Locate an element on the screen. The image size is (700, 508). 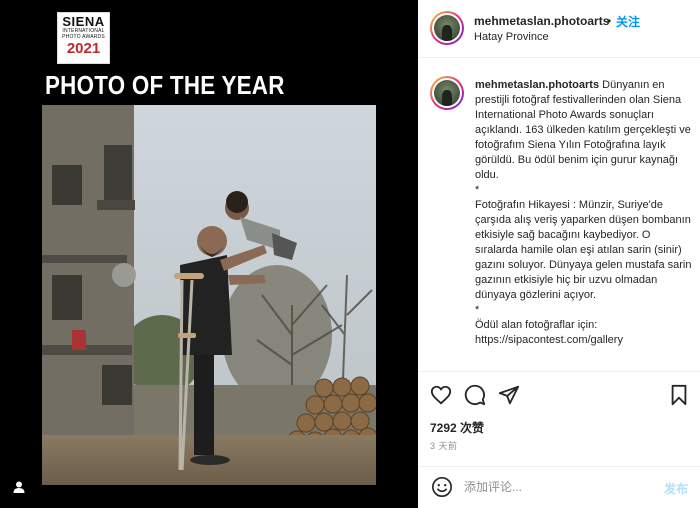
caption-author-avatar is located at coordinates (447, 93).